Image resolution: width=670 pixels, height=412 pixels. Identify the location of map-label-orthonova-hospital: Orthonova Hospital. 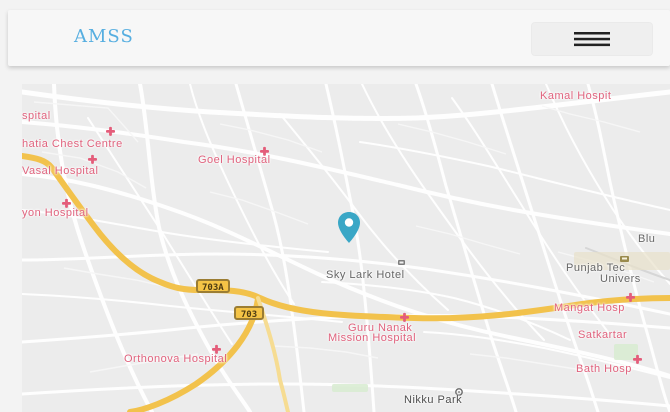
(175, 359).